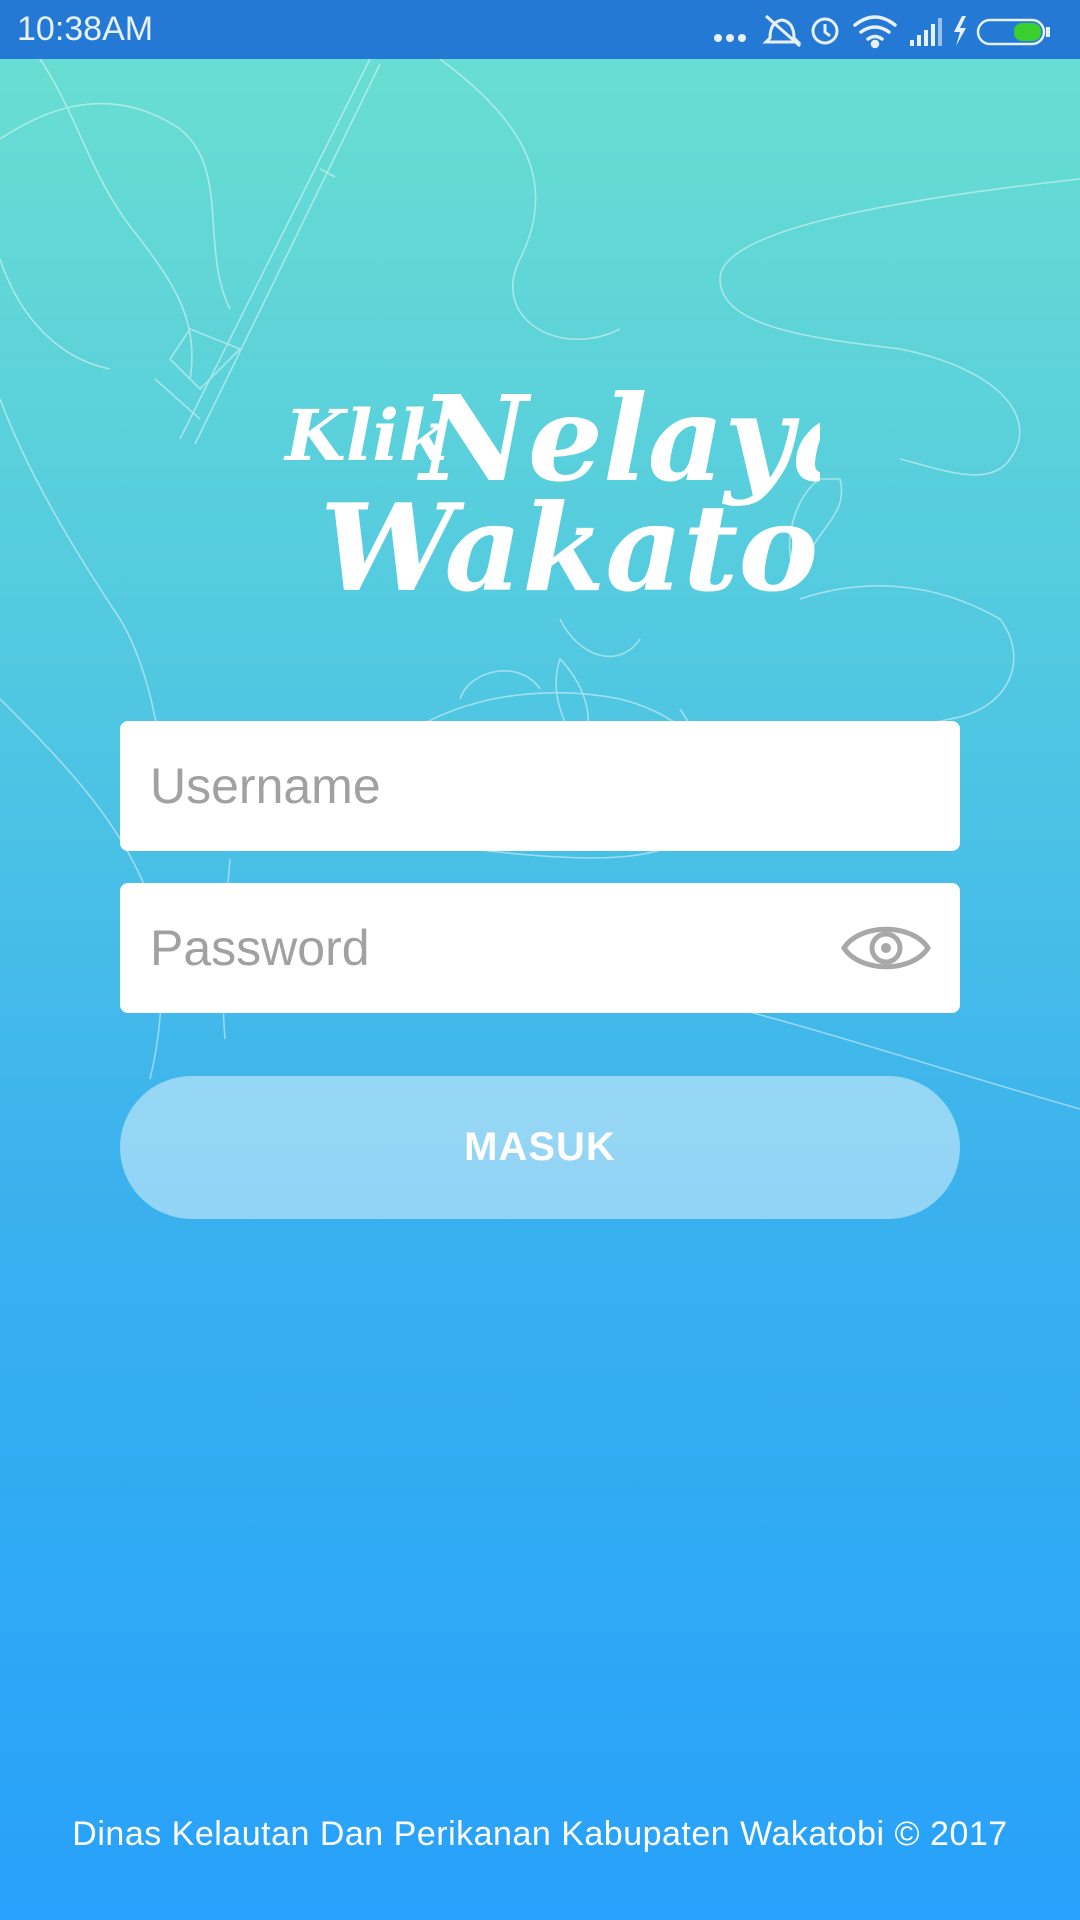 The image size is (1080, 1920). I want to click on status-bar: 10:38AM, so click(540, 29).